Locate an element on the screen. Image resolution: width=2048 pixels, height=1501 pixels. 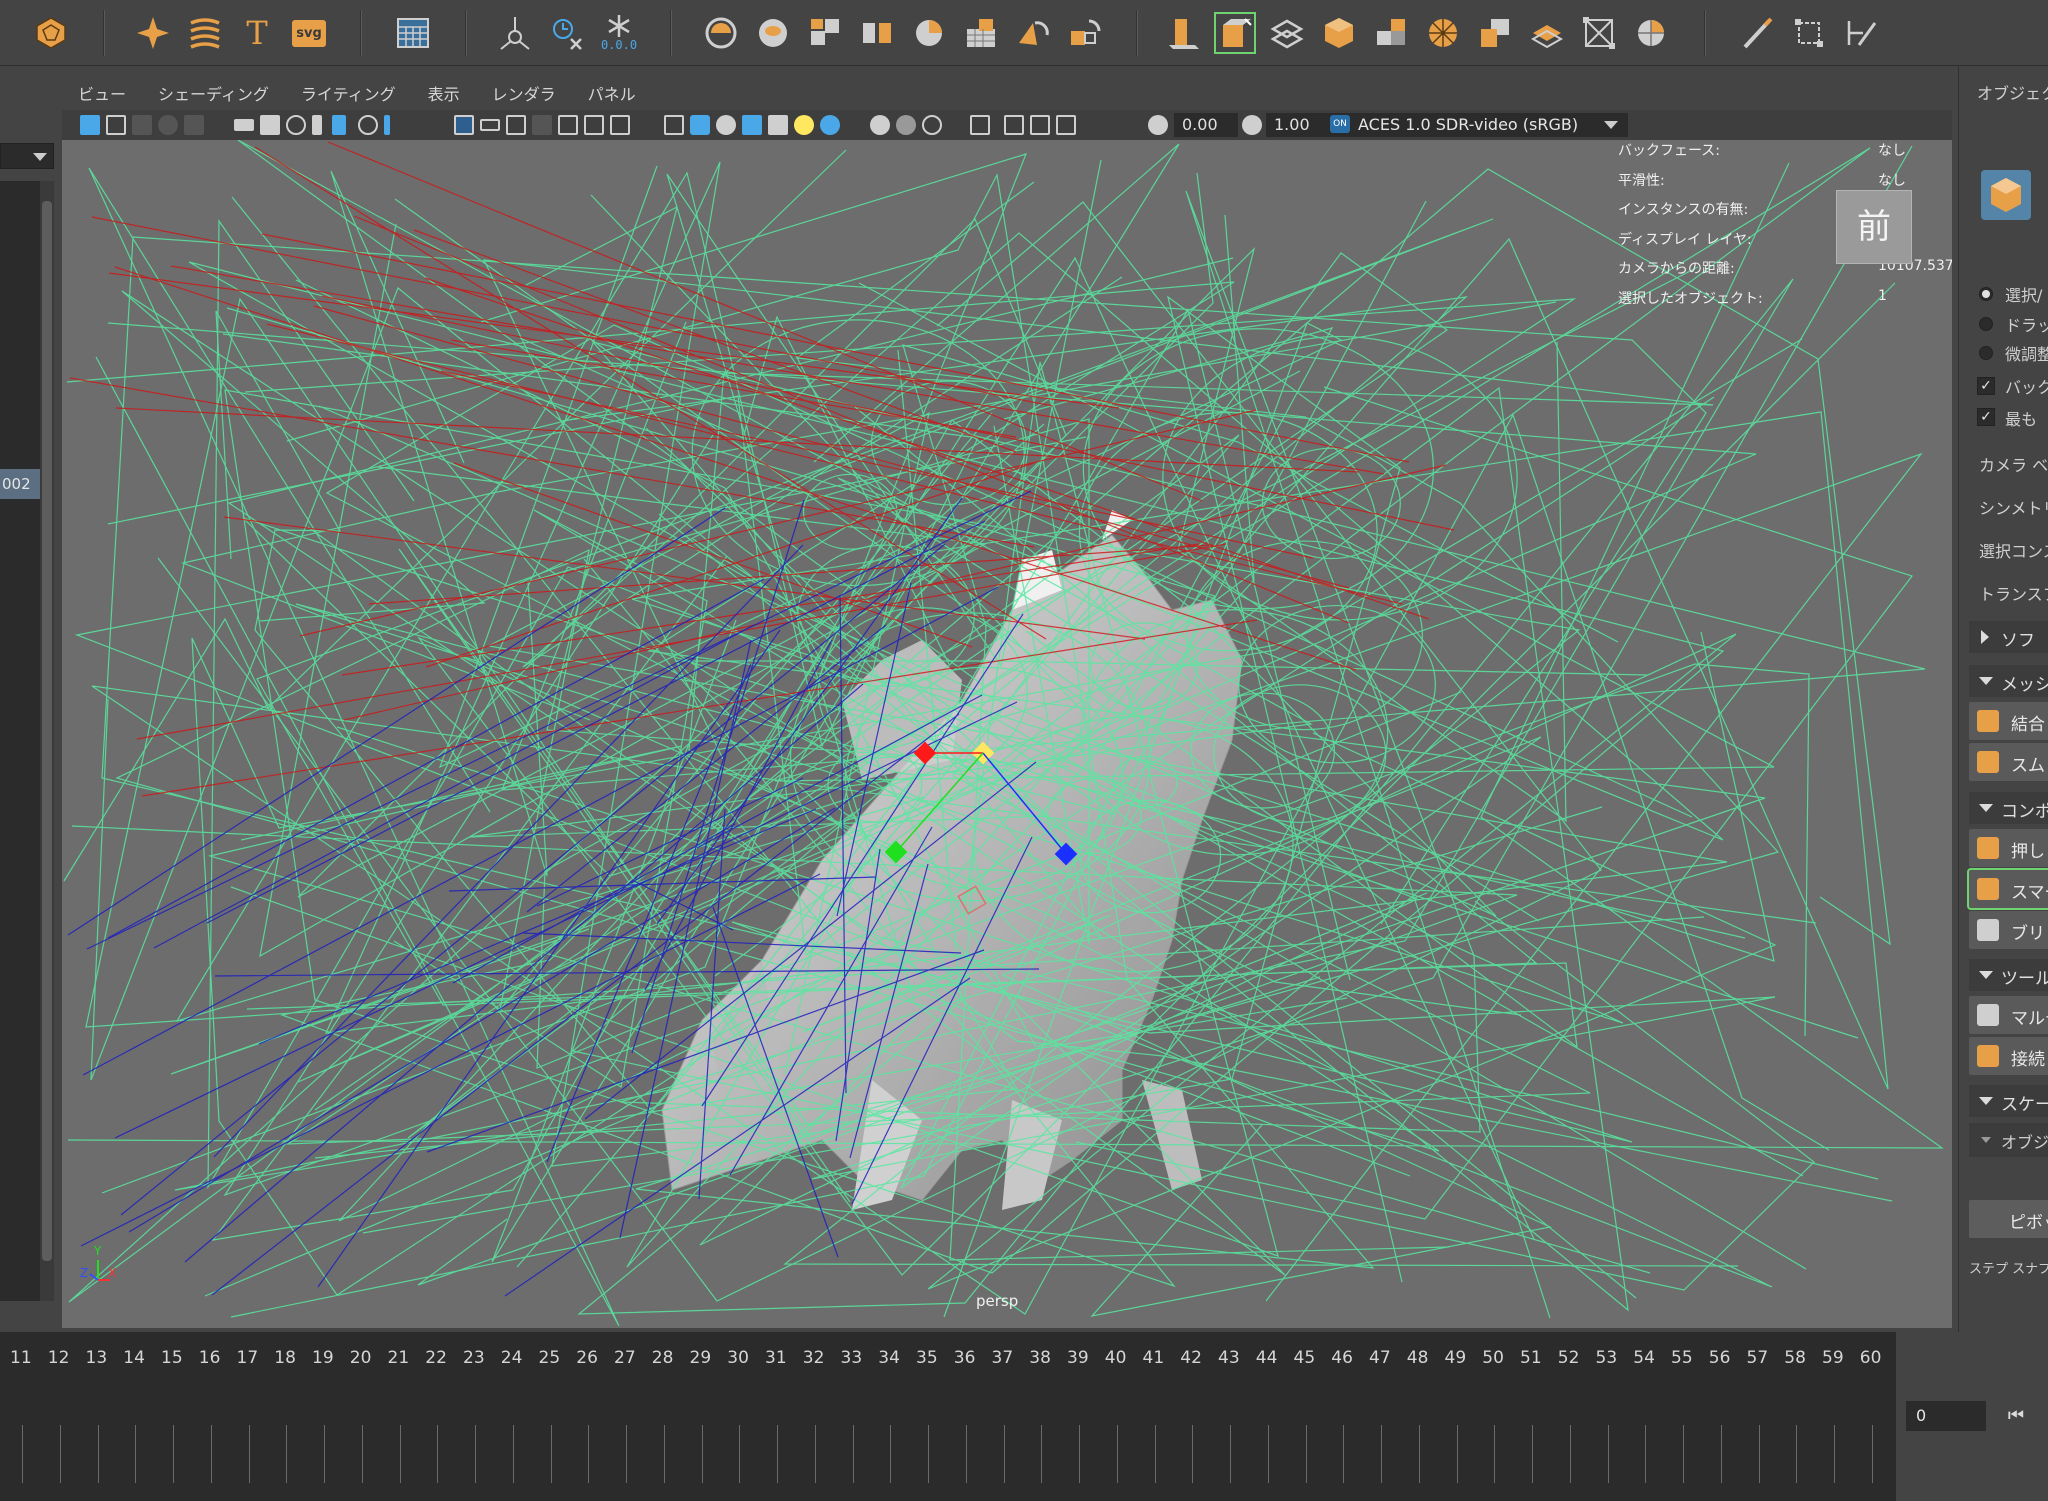
menu-view: ビュー is located at coordinates (102, 93).